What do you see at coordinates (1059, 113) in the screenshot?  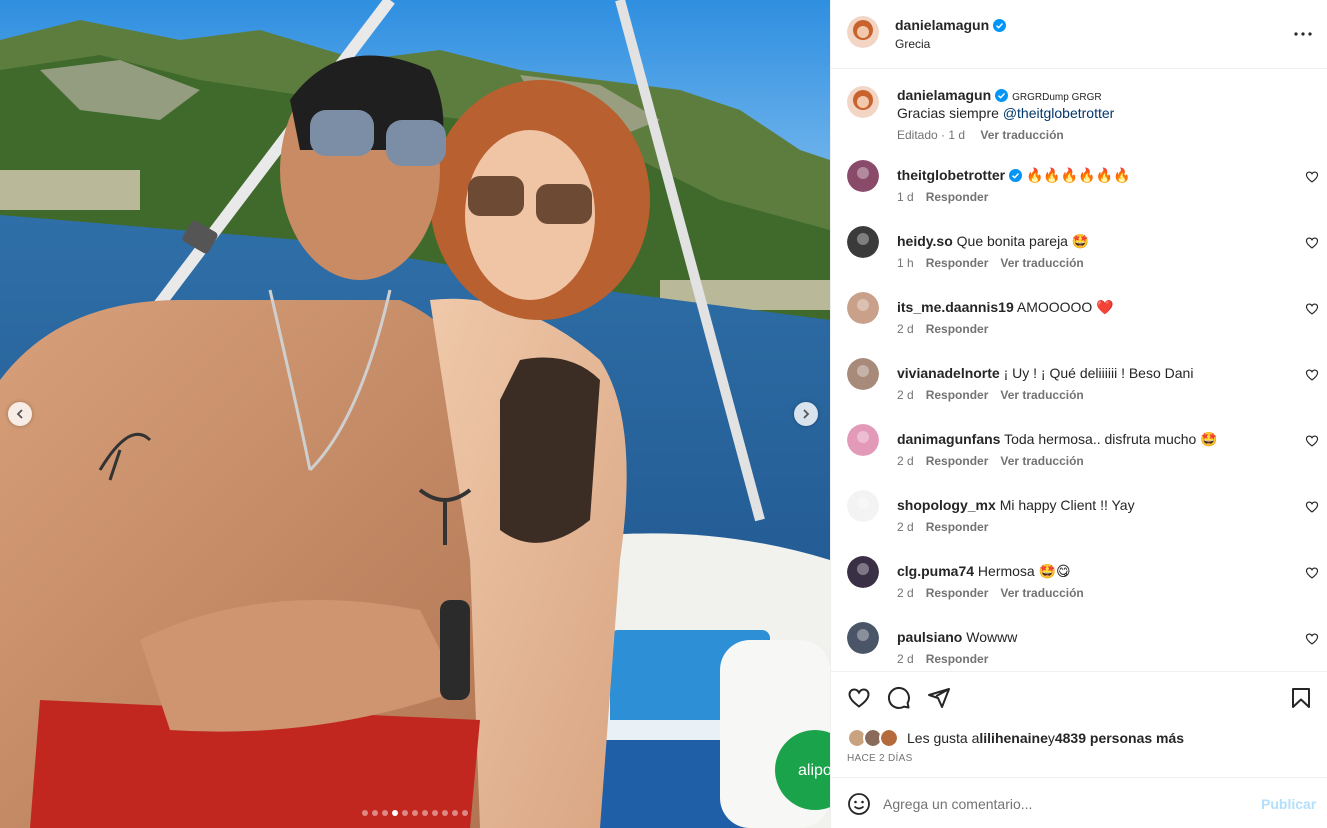 I see `caption-mention-link: @theitglobetrotter` at bounding box center [1059, 113].